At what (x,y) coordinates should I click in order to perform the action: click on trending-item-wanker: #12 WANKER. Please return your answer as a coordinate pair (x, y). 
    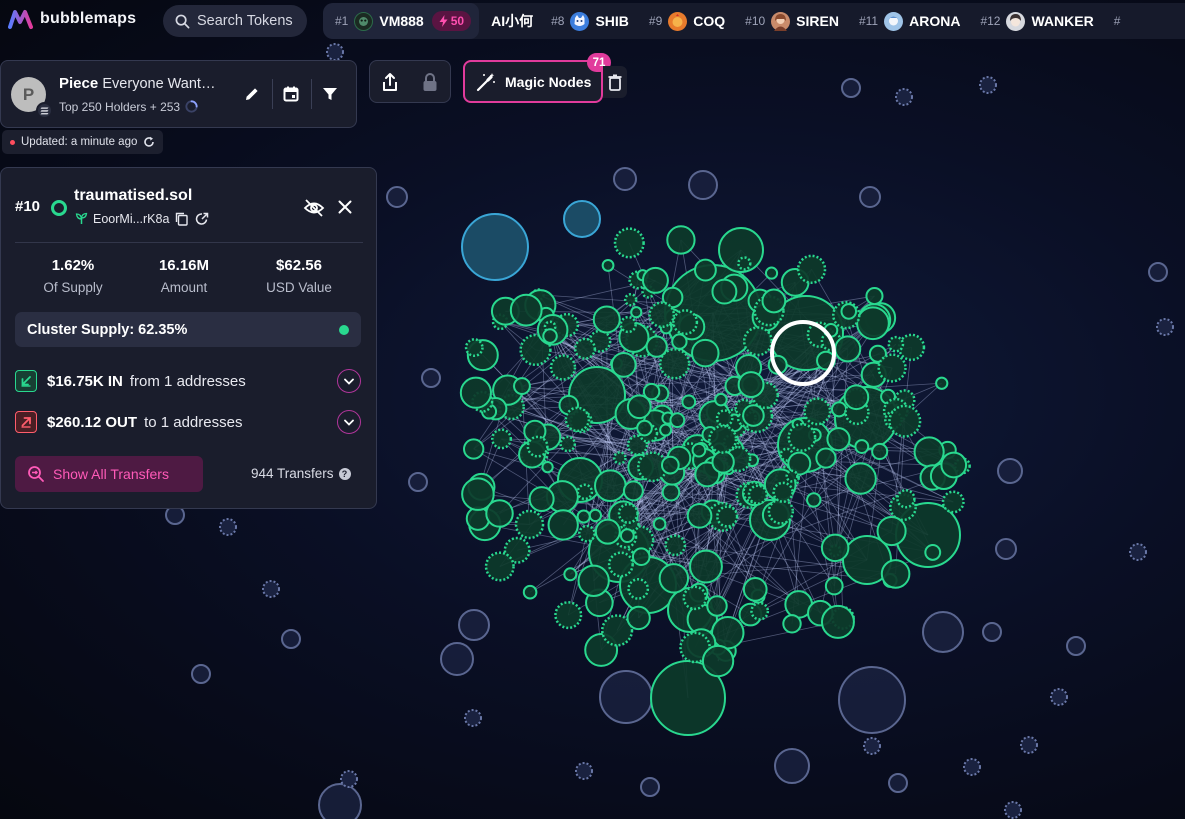
    Looking at the image, I should click on (1036, 21).